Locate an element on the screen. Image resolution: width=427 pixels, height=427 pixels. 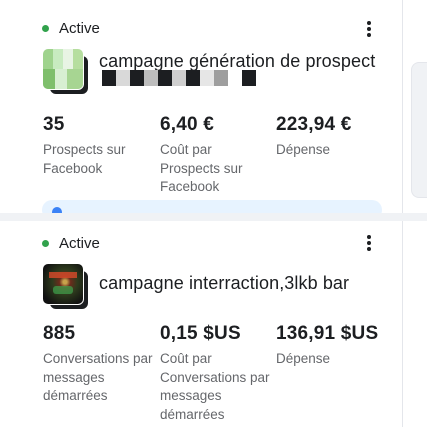
metric-label: Coût par Prospects sur Facebook is located at coordinates (201, 168).